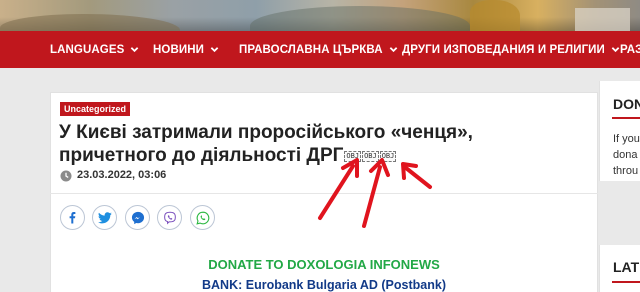 This screenshot has width=640, height=292. I want to click on share-messenger-button, so click(137, 217).